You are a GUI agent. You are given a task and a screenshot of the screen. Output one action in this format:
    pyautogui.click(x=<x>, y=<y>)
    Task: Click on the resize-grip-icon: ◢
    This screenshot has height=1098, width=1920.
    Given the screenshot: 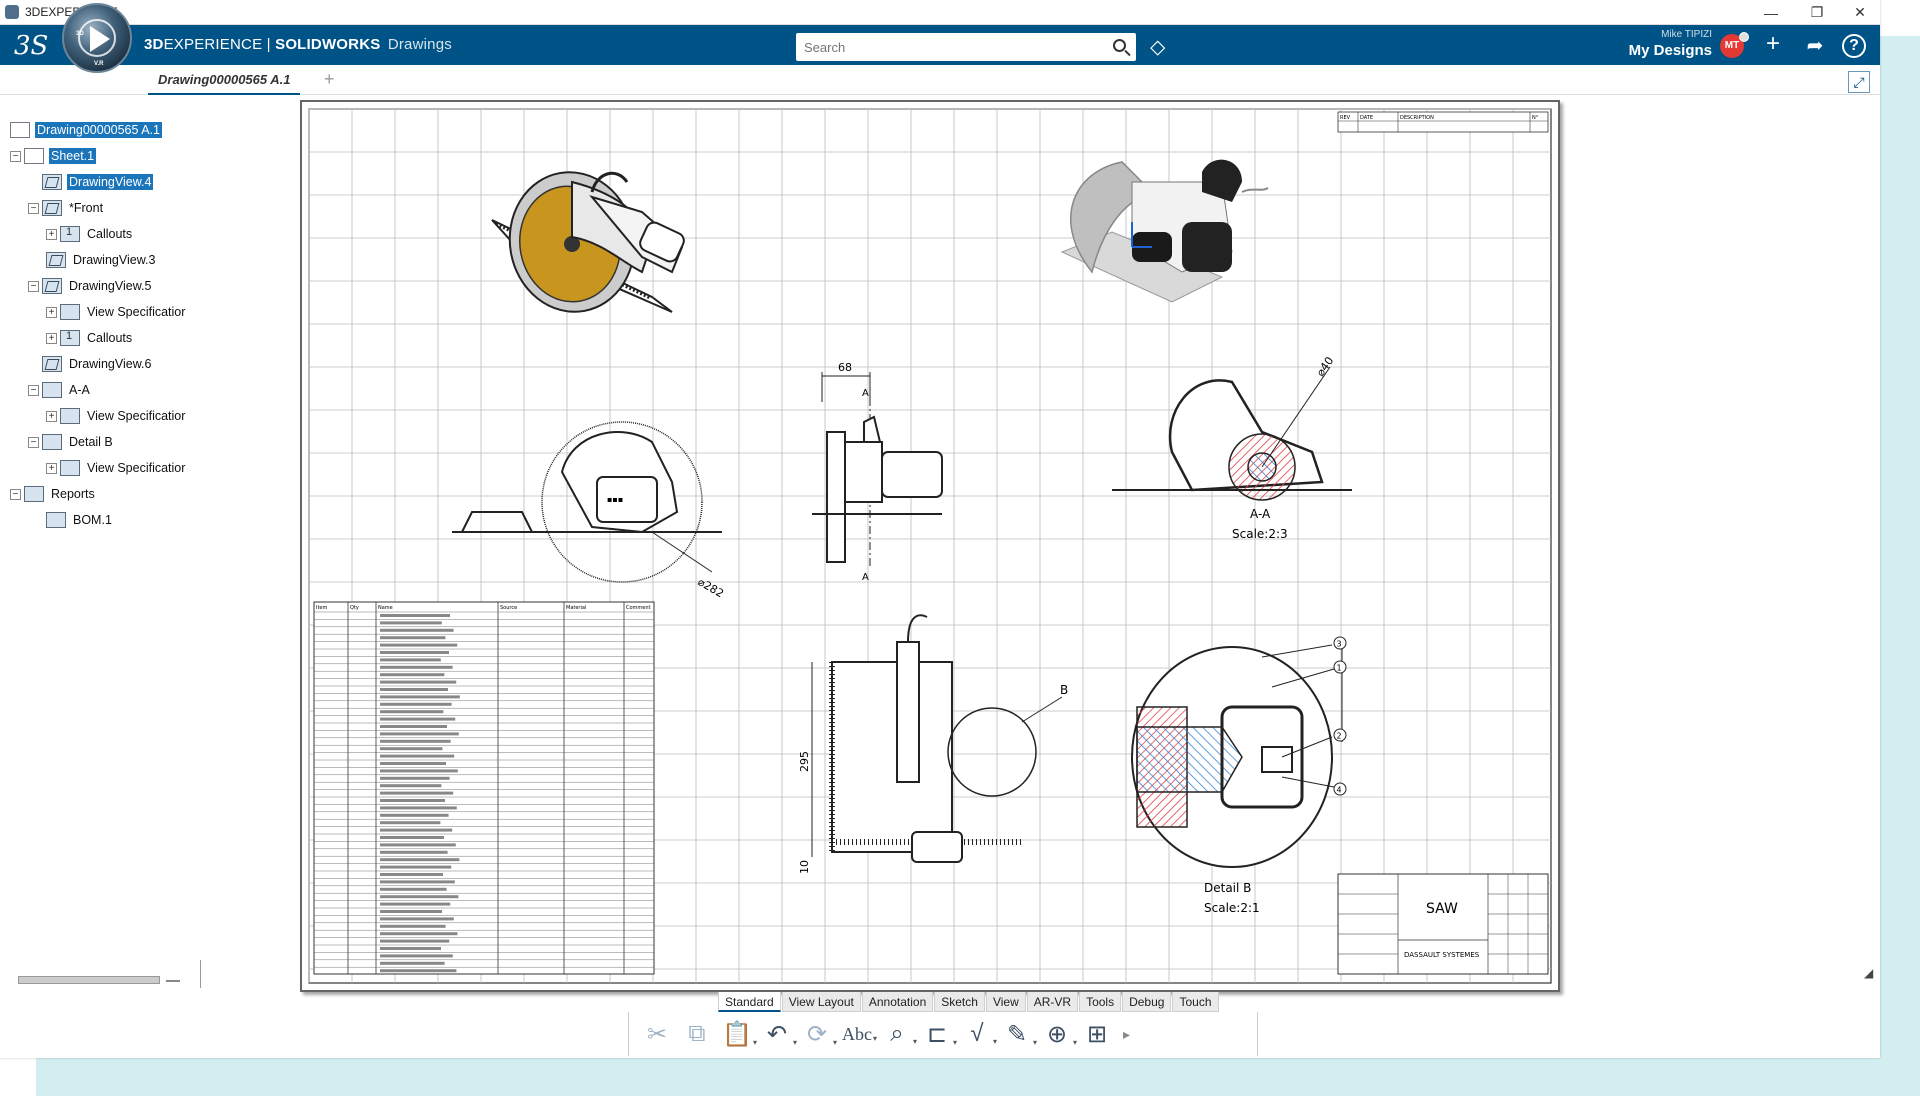 What is the action you would take?
    pyautogui.click(x=1868, y=973)
    